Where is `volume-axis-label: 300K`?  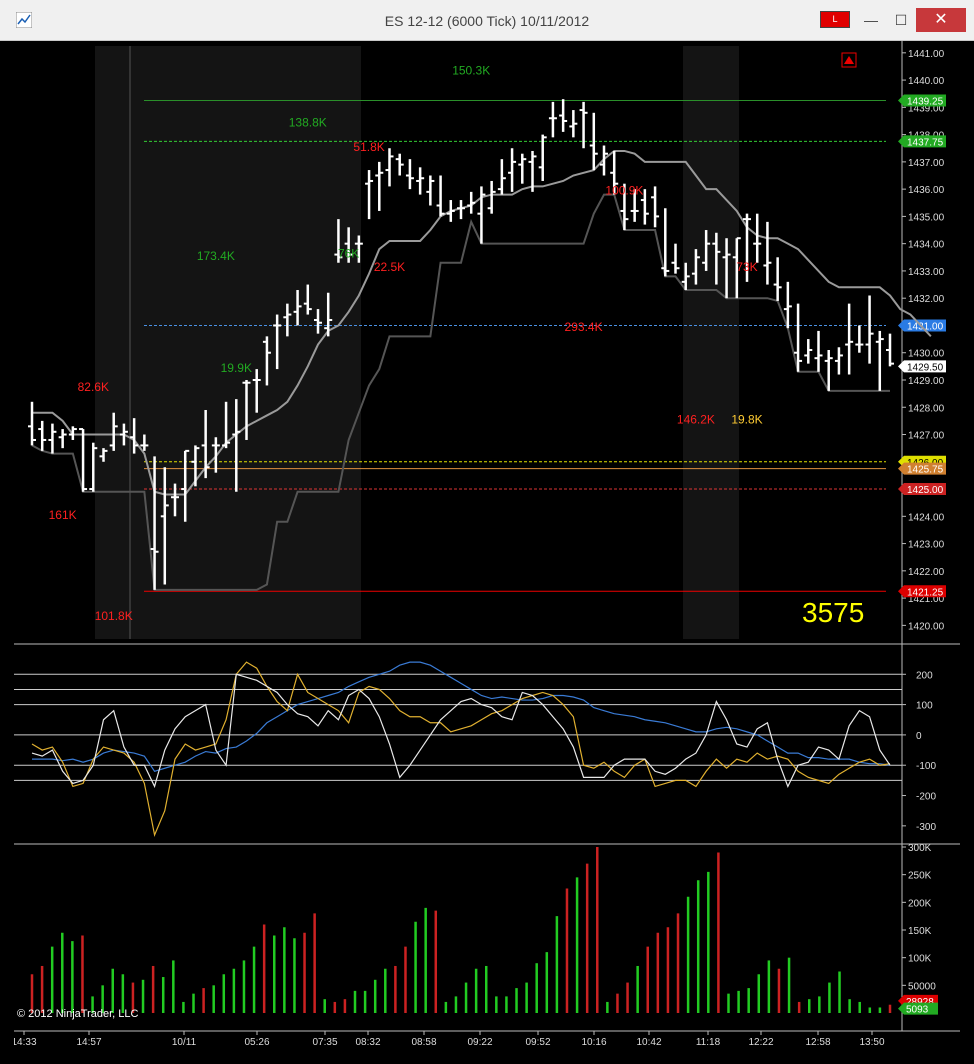 volume-axis-label: 300K is located at coordinates (920, 848).